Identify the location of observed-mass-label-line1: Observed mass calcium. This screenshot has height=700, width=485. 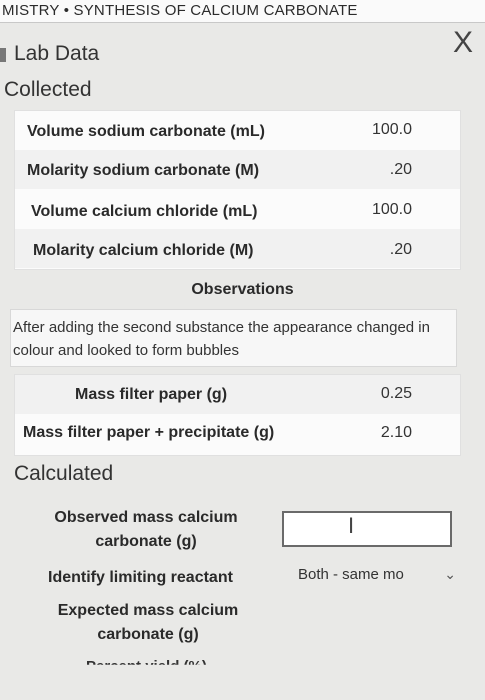
(146, 517).